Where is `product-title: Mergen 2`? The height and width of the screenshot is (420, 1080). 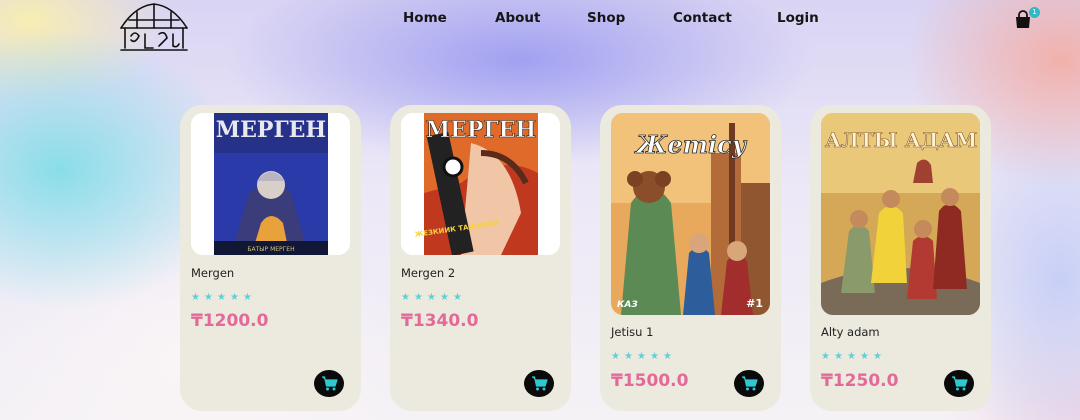
product-title: Mergen 2 is located at coordinates (428, 273).